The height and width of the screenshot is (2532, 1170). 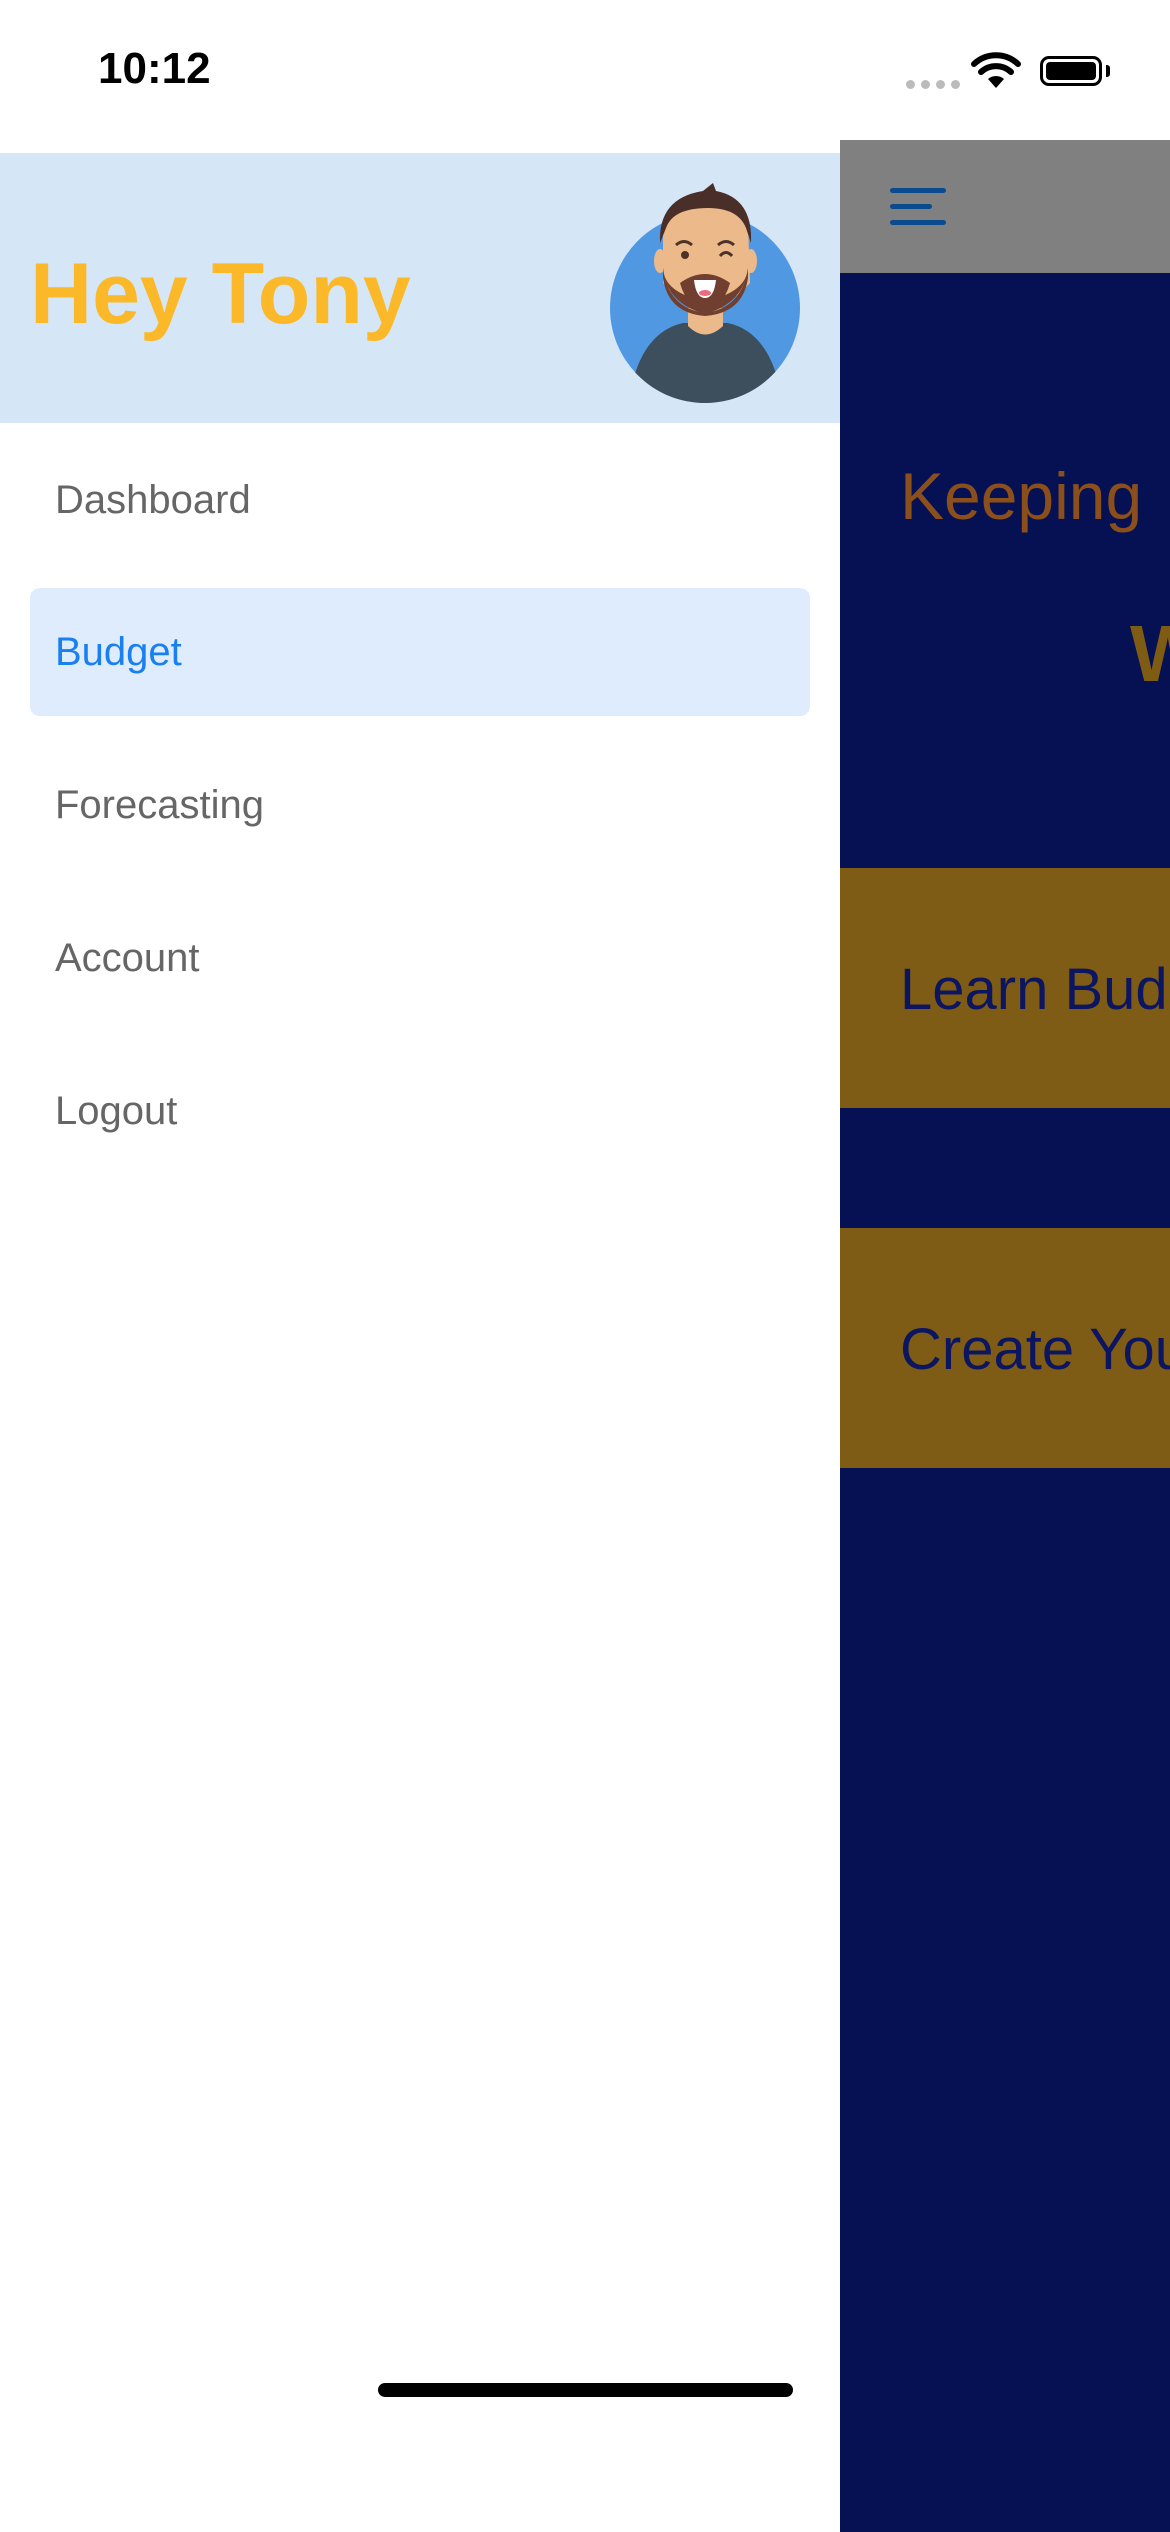 What do you see at coordinates (420, 1111) in the screenshot?
I see `menu-item-logout: Logout` at bounding box center [420, 1111].